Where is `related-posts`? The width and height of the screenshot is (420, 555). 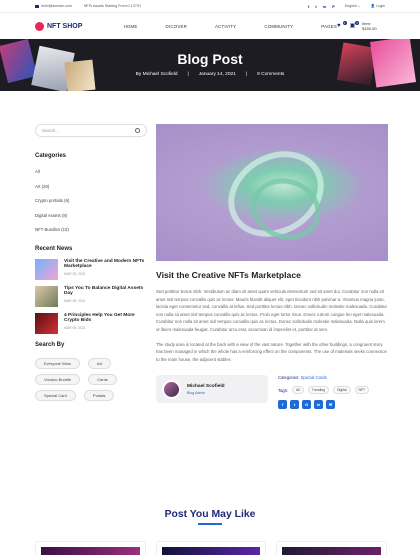
related-posts is located at coordinates (211, 548).